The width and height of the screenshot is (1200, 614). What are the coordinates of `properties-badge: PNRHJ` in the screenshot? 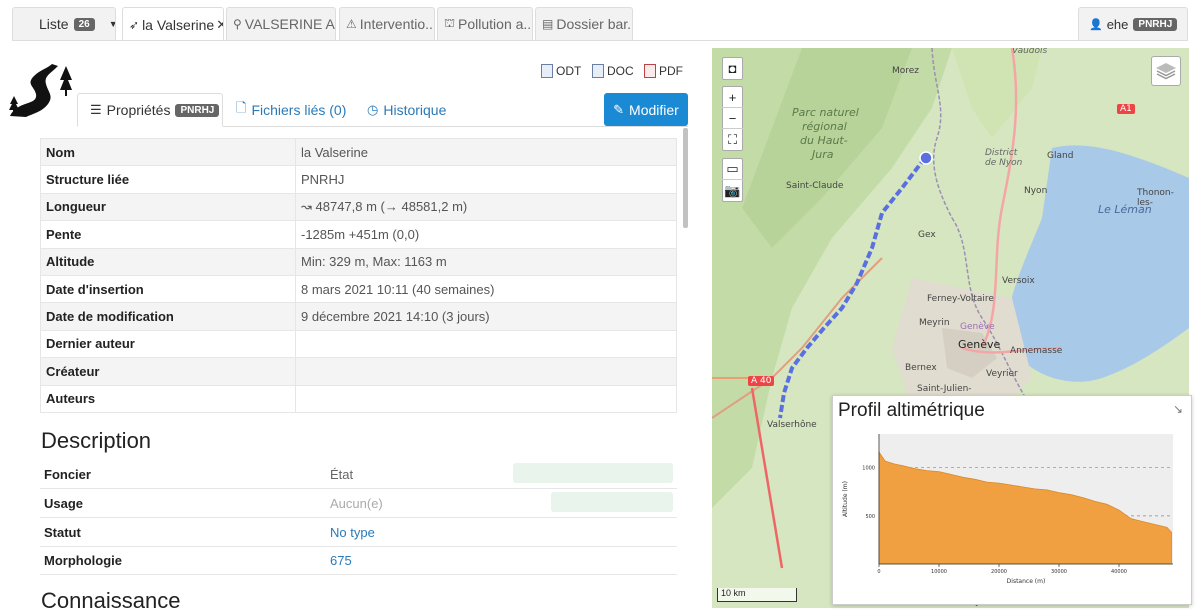 It's located at (197, 110).